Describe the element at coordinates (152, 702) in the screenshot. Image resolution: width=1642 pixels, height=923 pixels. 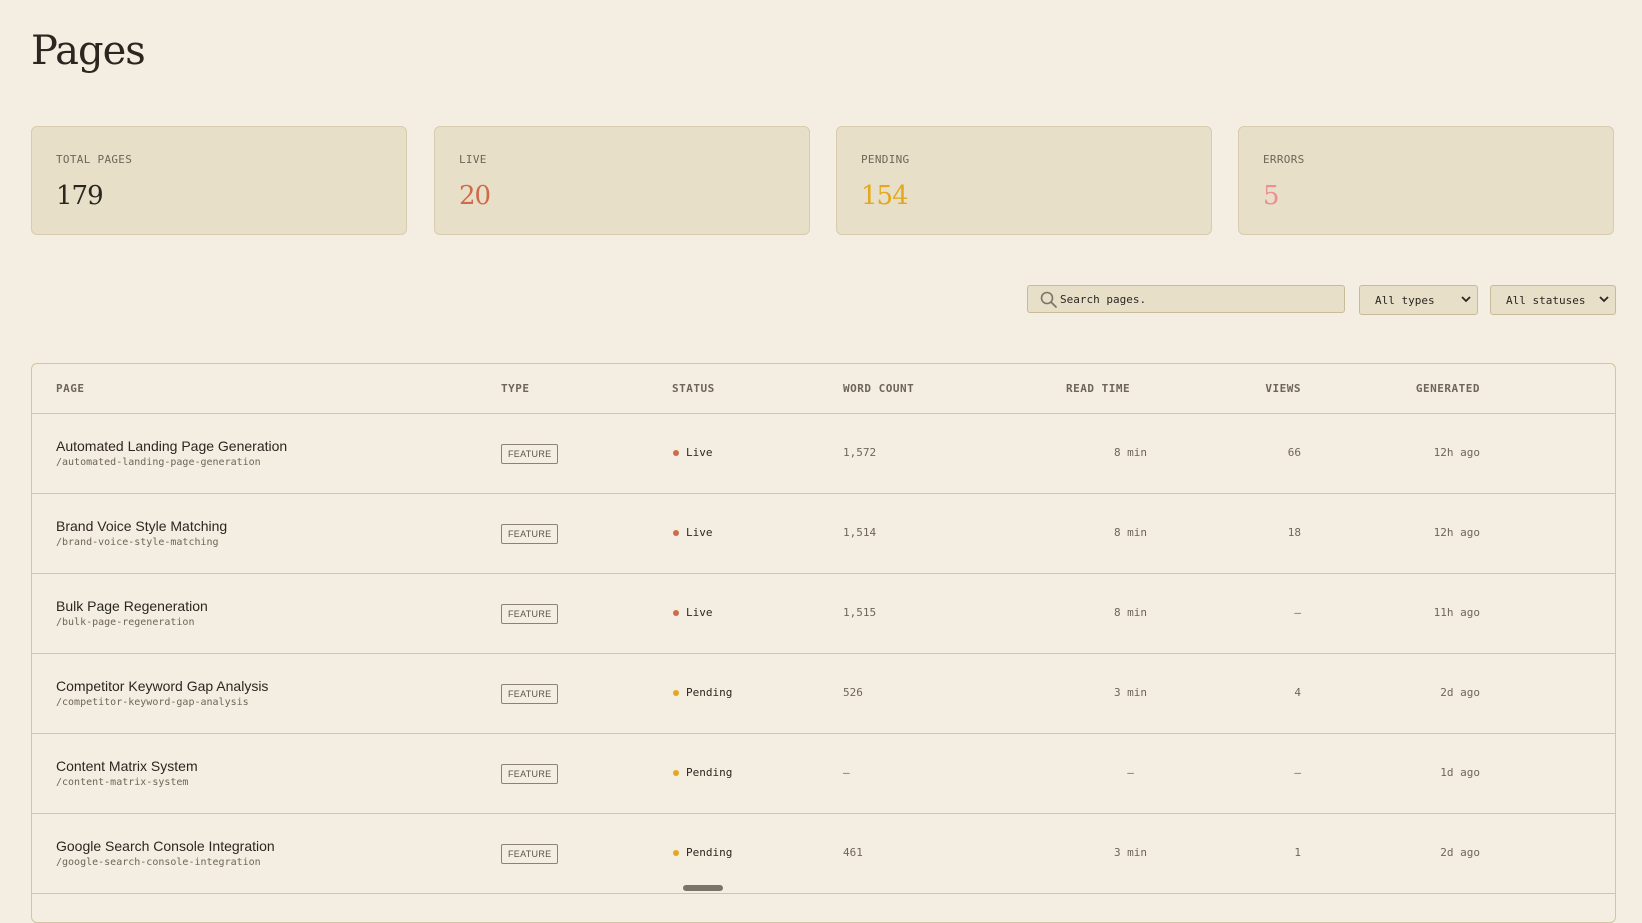
I see `page-slug: /competitor-keyword-gap-analysis` at that location.